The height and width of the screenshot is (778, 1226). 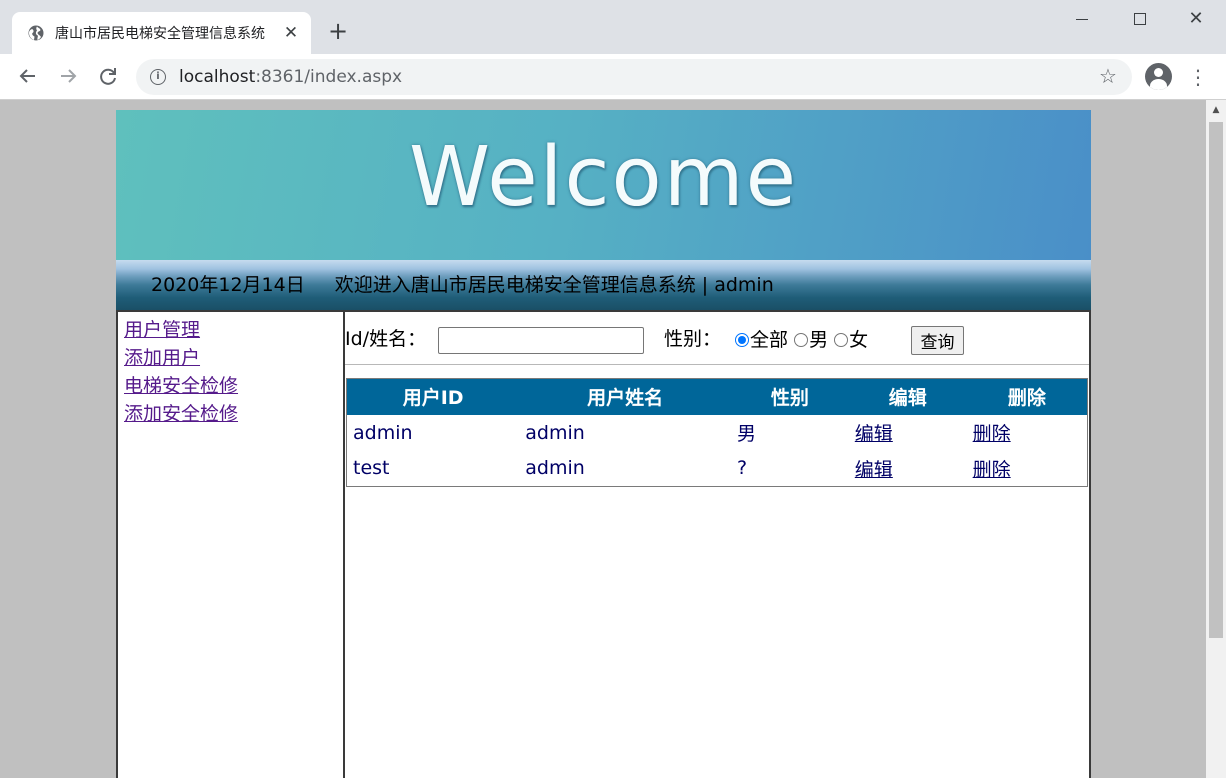 I want to click on col-header-user-name: 用户姓名, so click(x=625, y=396).